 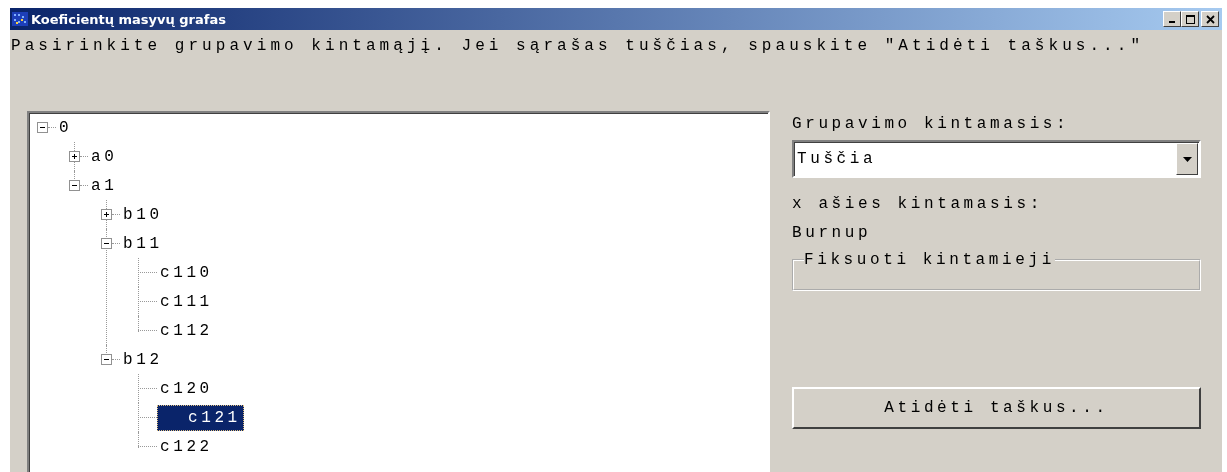 I want to click on tree-item: c112, so click(x=186, y=330).